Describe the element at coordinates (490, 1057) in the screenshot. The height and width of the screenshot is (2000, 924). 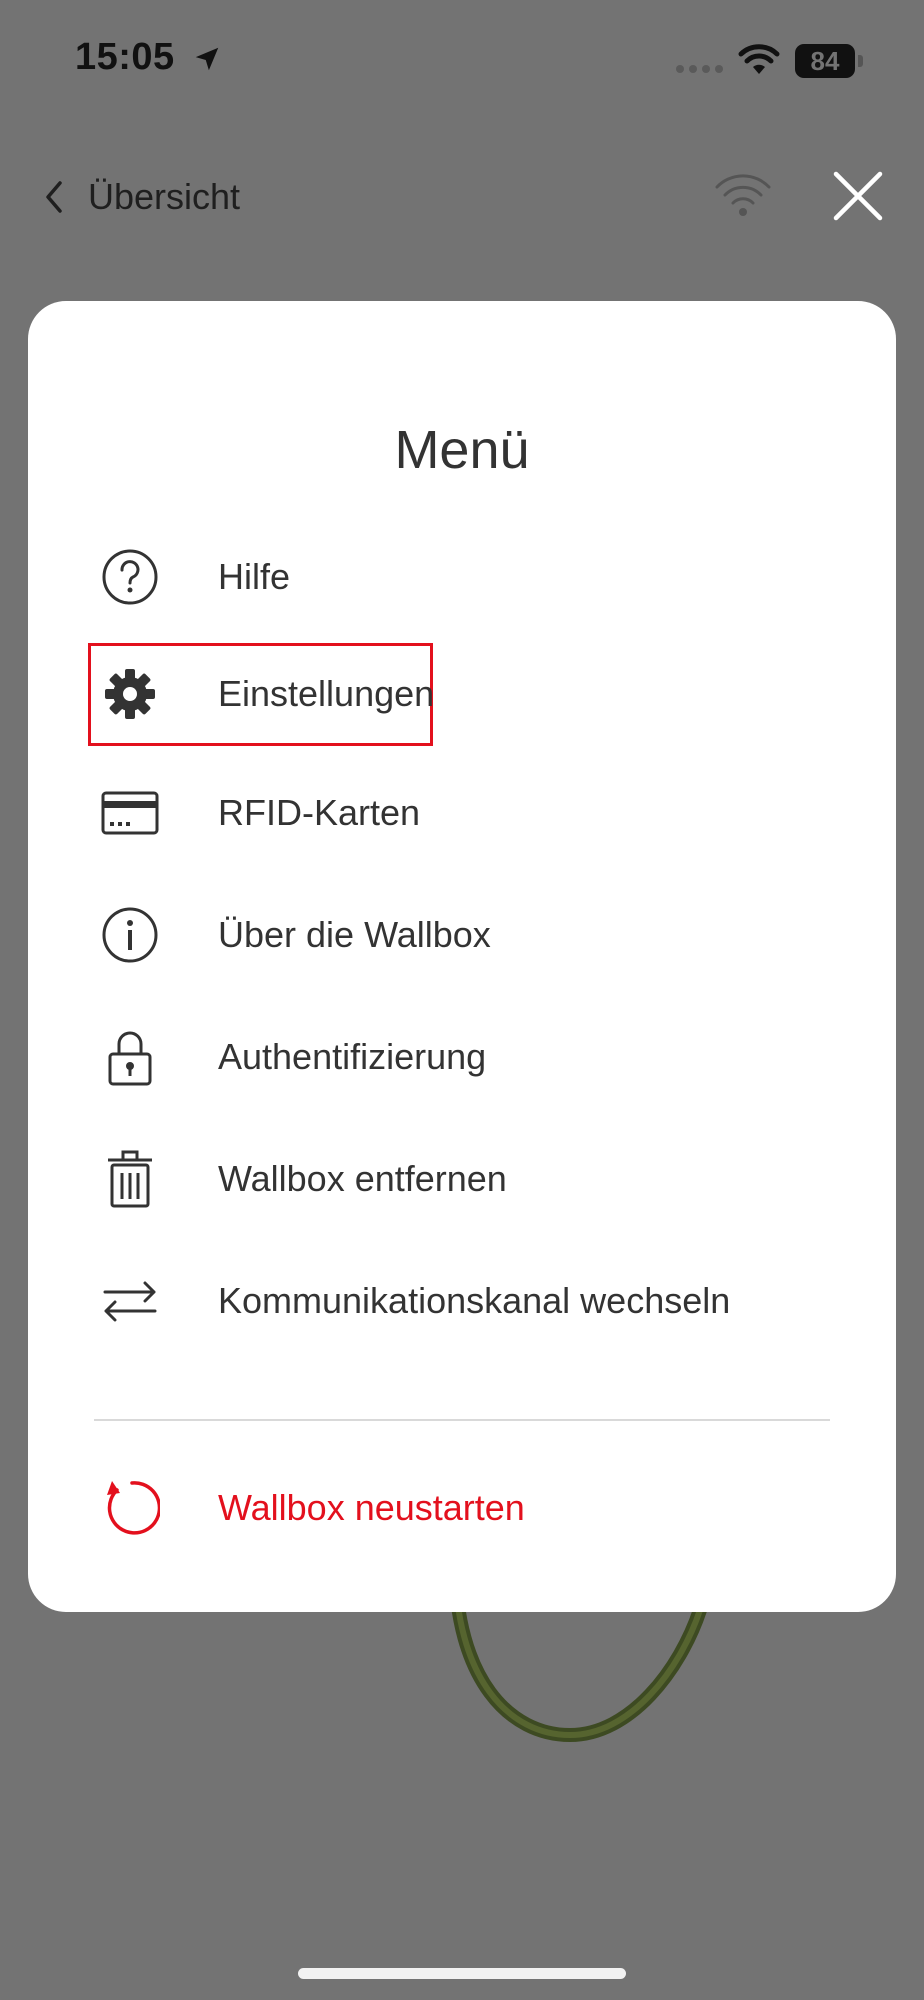
I see `menu-item-authentication: Authentifizierung` at that location.